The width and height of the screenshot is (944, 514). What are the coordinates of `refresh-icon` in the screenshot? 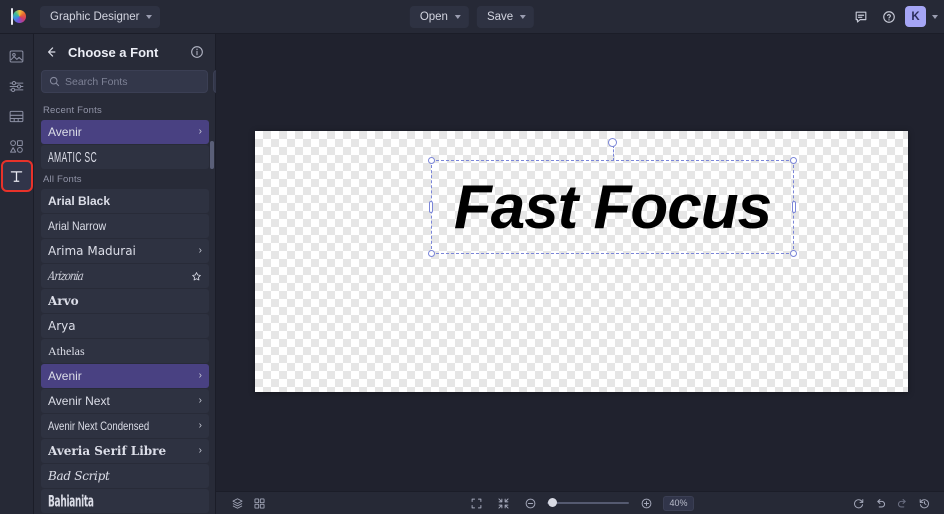 It's located at (858, 503).